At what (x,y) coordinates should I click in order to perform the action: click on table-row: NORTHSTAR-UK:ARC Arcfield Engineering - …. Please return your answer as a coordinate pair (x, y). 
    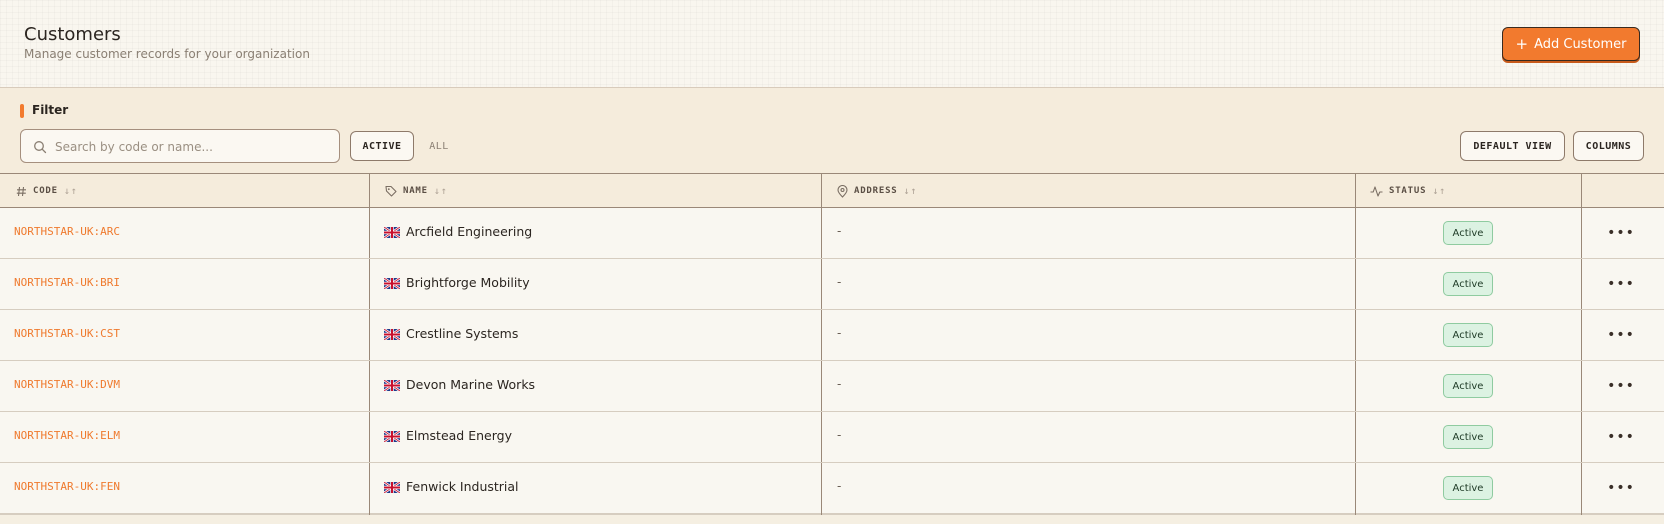
    Looking at the image, I should click on (832, 233).